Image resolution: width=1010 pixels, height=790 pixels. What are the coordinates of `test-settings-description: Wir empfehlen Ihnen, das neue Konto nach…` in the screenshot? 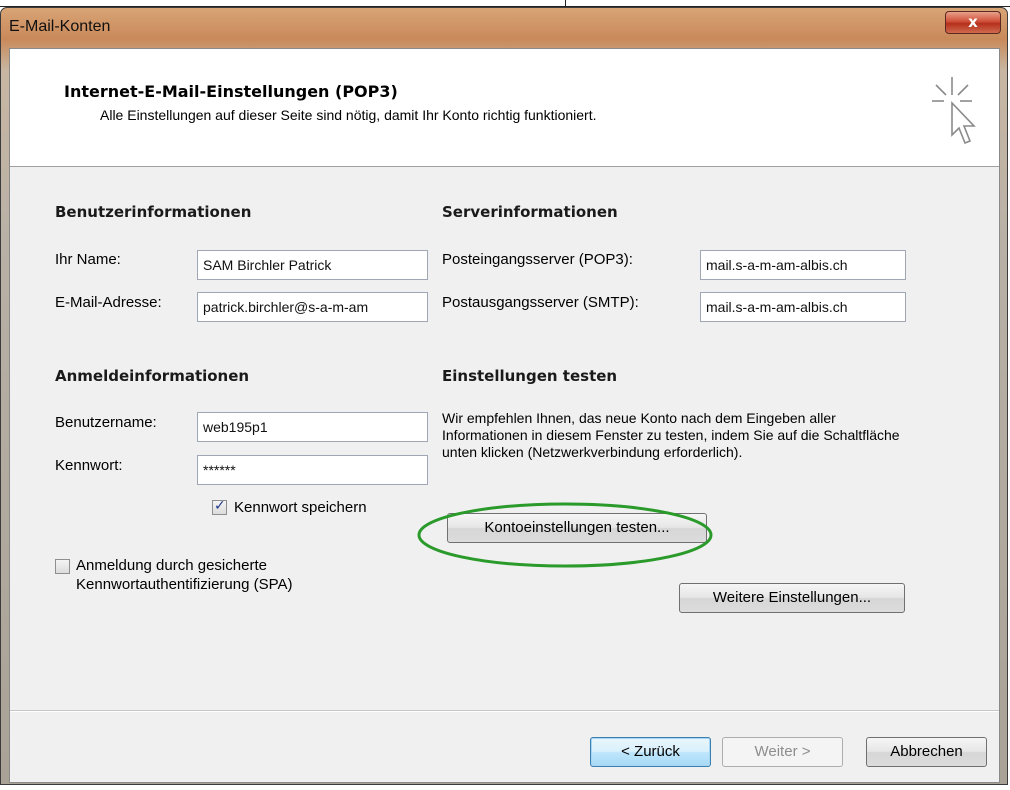 It's located at (671, 435).